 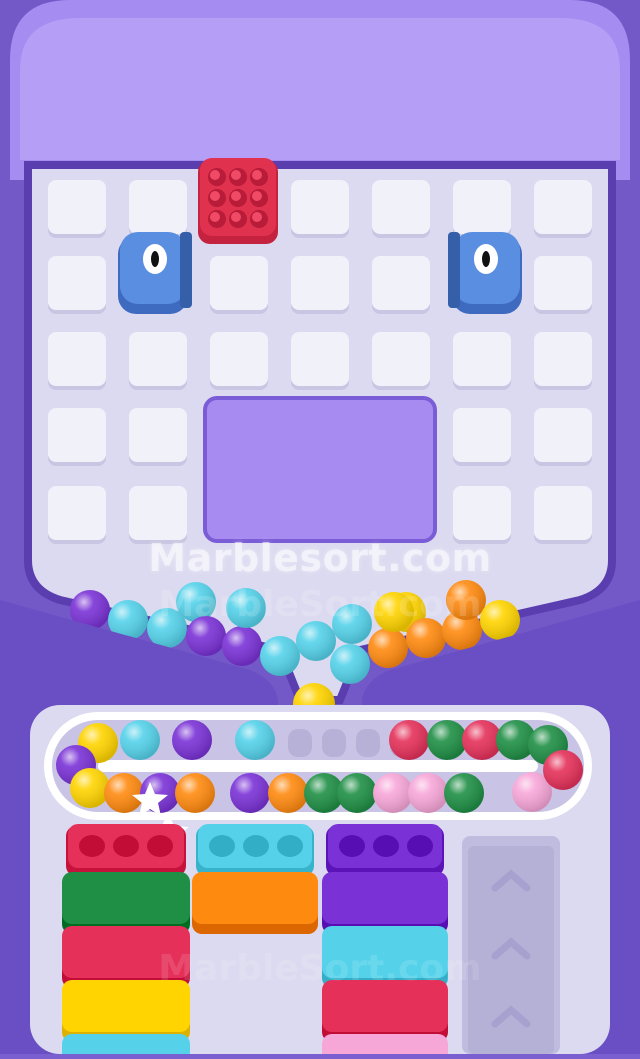 What do you see at coordinates (320, 968) in the screenshot?
I see `watermark-bottom-text: MarbleSort.com` at bounding box center [320, 968].